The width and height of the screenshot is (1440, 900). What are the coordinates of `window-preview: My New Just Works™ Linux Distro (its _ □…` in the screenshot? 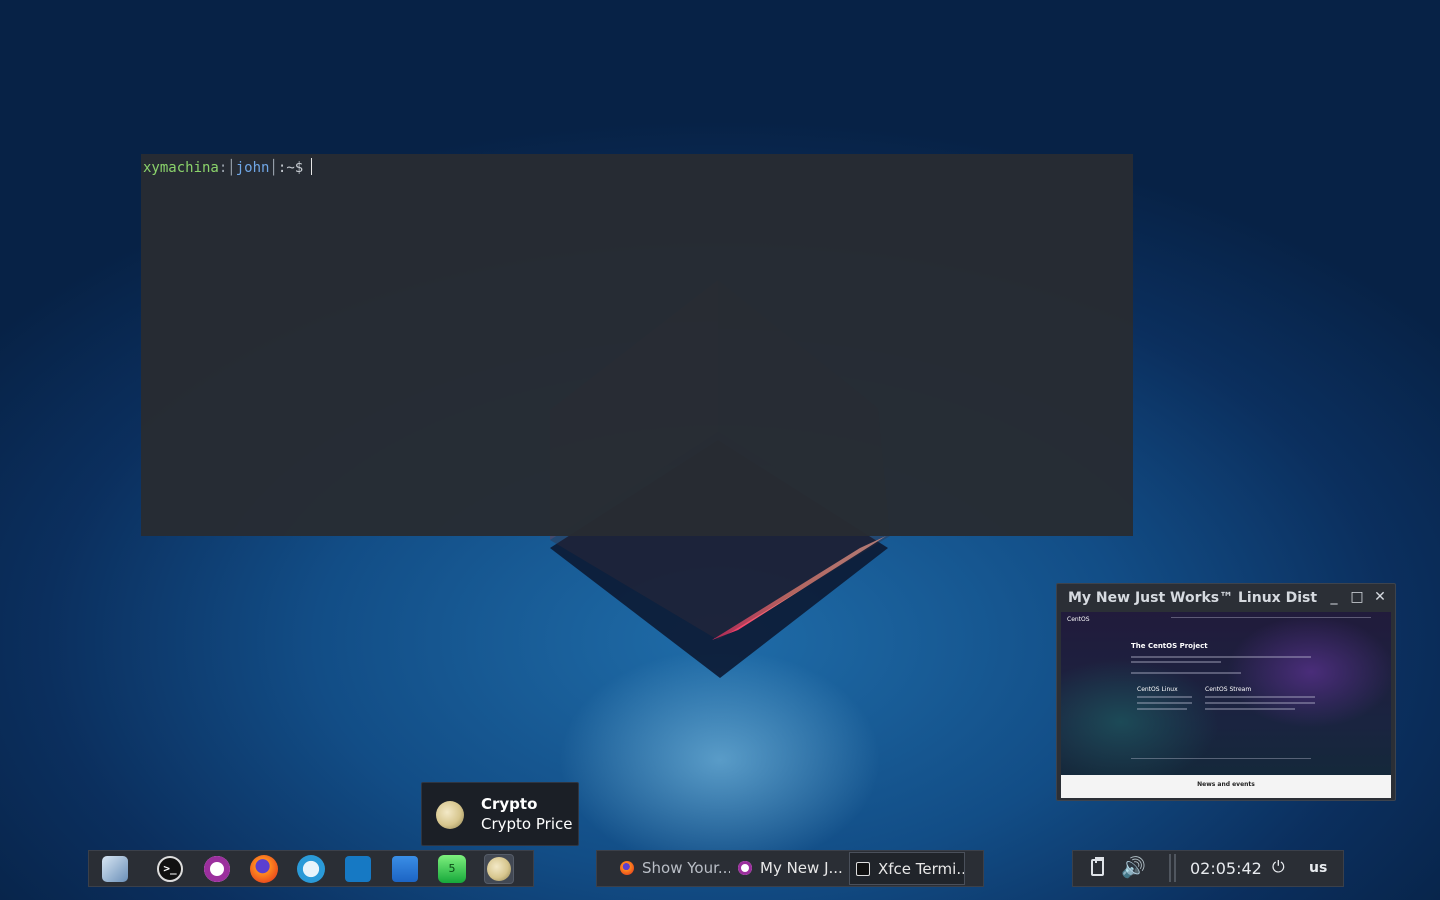 It's located at (1226, 692).